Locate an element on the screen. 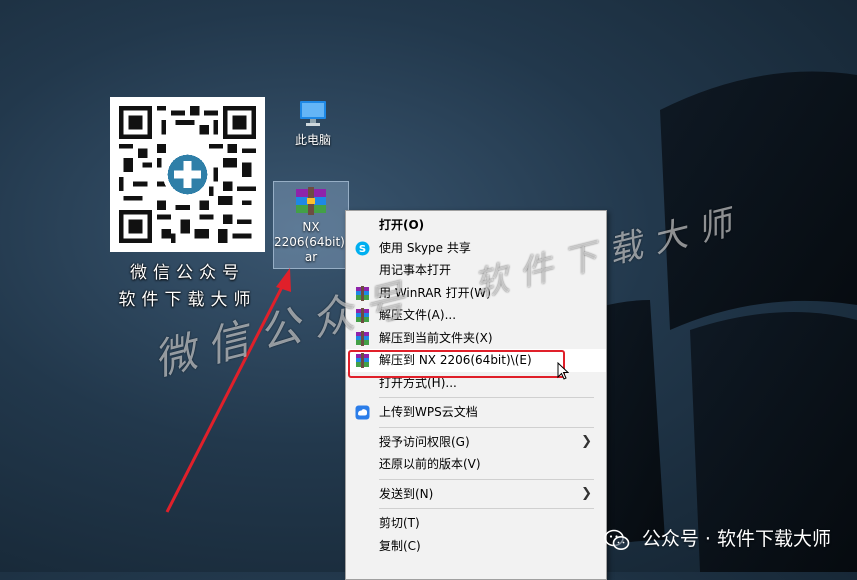  menu-item-label: 用记事本打开 is located at coordinates (415, 270).